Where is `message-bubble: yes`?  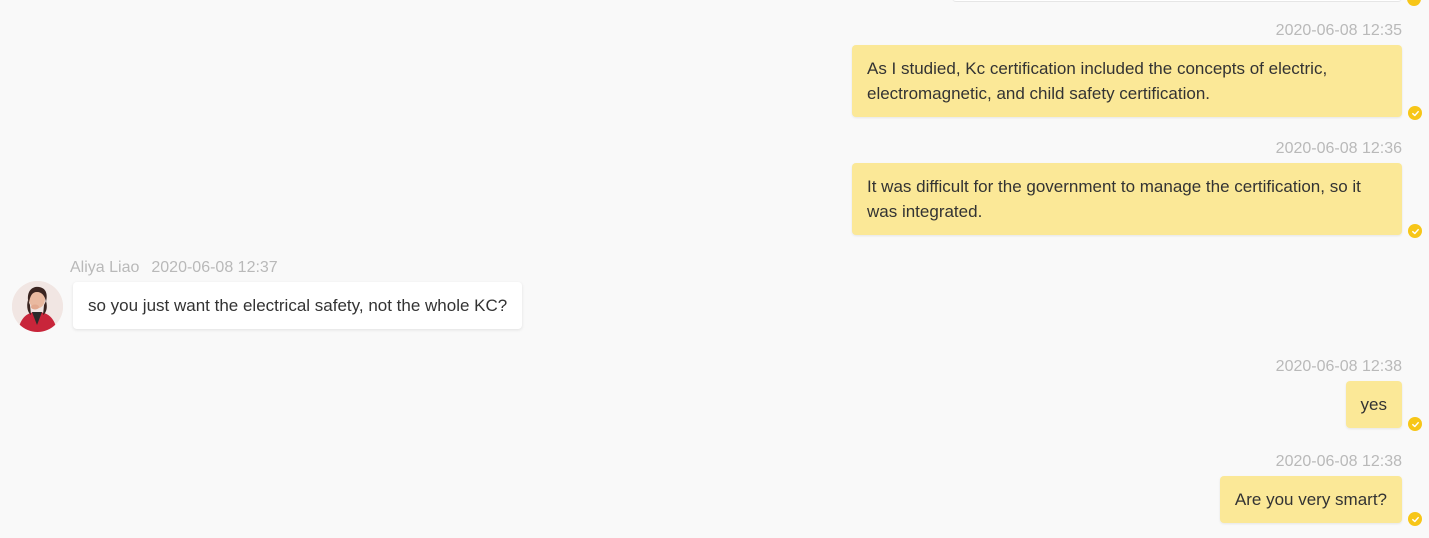
message-bubble: yes is located at coordinates (1373, 404).